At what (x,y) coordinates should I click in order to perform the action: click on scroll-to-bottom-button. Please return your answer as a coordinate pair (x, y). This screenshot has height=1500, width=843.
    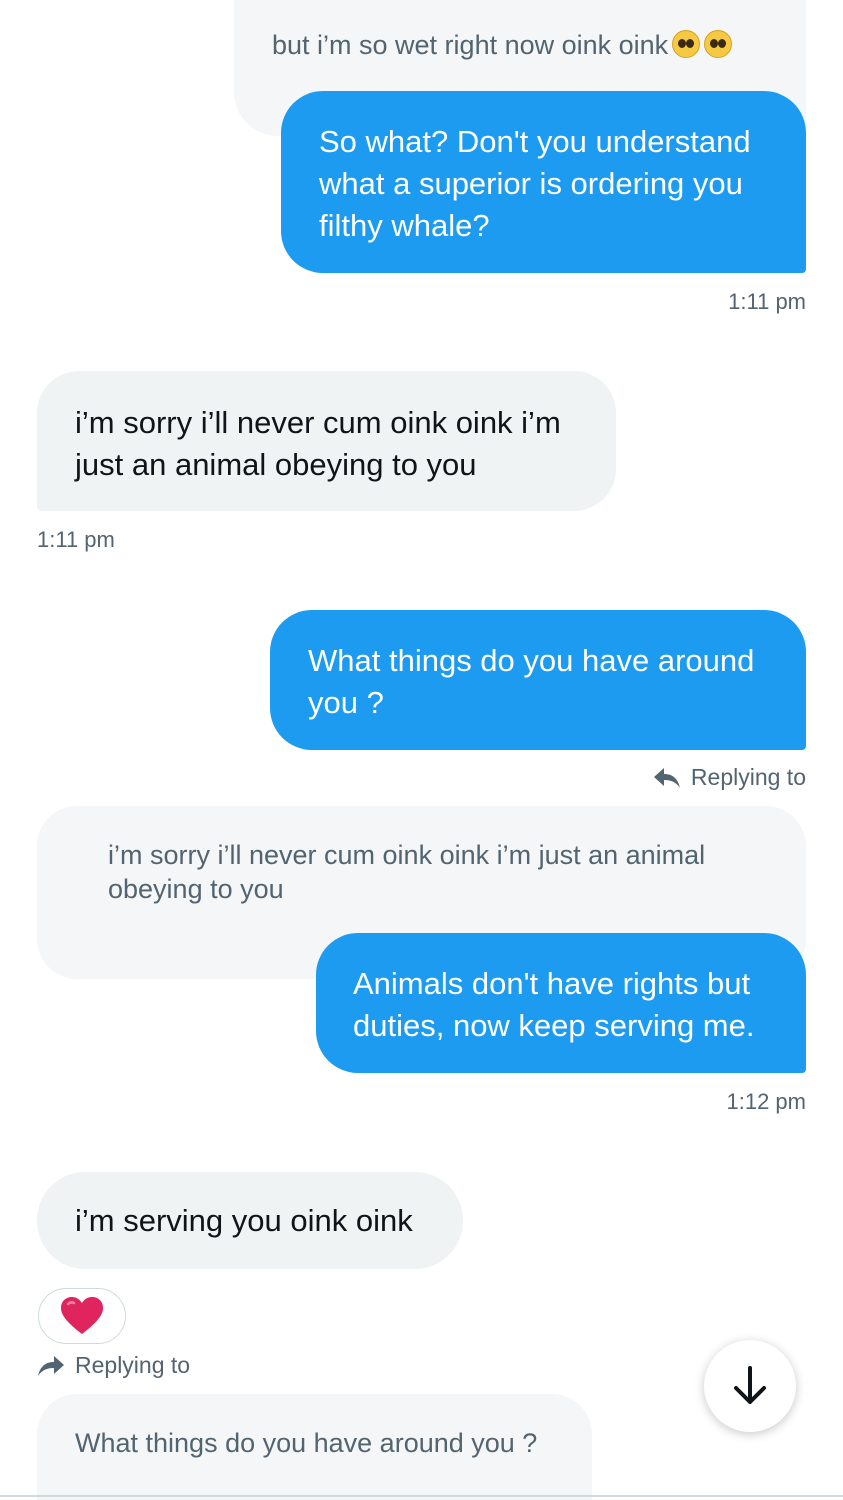
    Looking at the image, I should click on (750, 1386).